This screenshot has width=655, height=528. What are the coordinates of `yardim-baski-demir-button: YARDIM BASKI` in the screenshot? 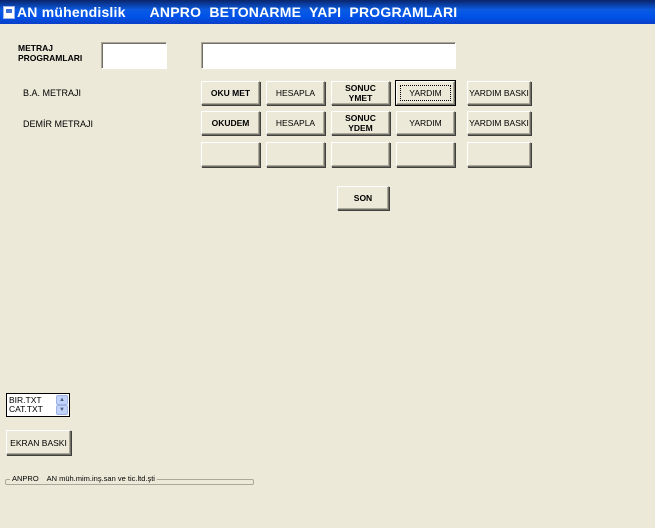 It's located at (499, 123).